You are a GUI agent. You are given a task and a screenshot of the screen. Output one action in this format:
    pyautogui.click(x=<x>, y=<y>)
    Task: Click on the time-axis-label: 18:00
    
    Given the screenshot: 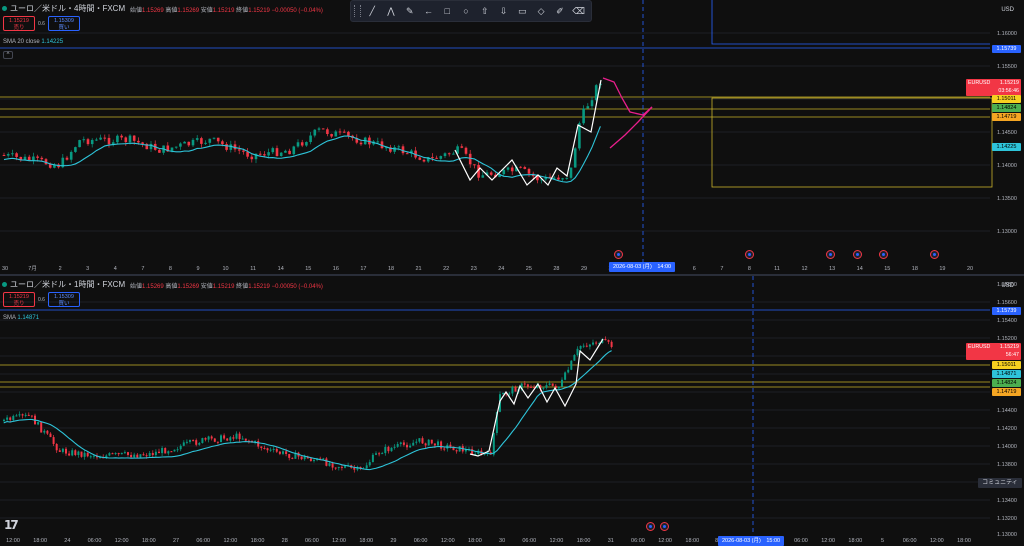 What is the action you would take?
    pyautogui.click(x=475, y=541)
    